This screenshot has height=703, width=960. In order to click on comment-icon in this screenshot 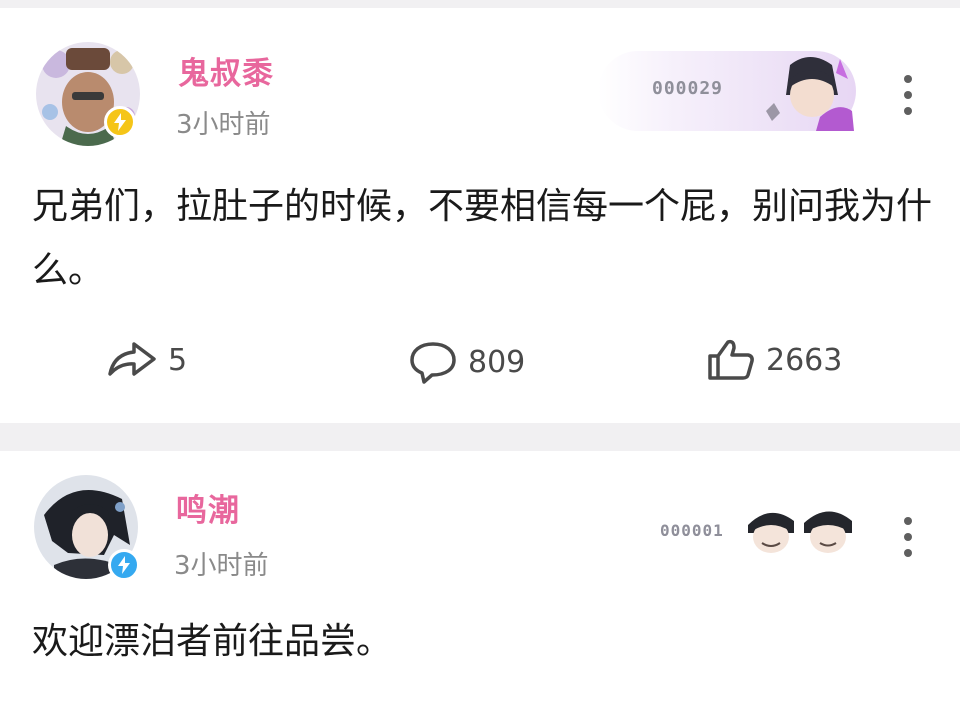, I will do `click(433, 363)`.